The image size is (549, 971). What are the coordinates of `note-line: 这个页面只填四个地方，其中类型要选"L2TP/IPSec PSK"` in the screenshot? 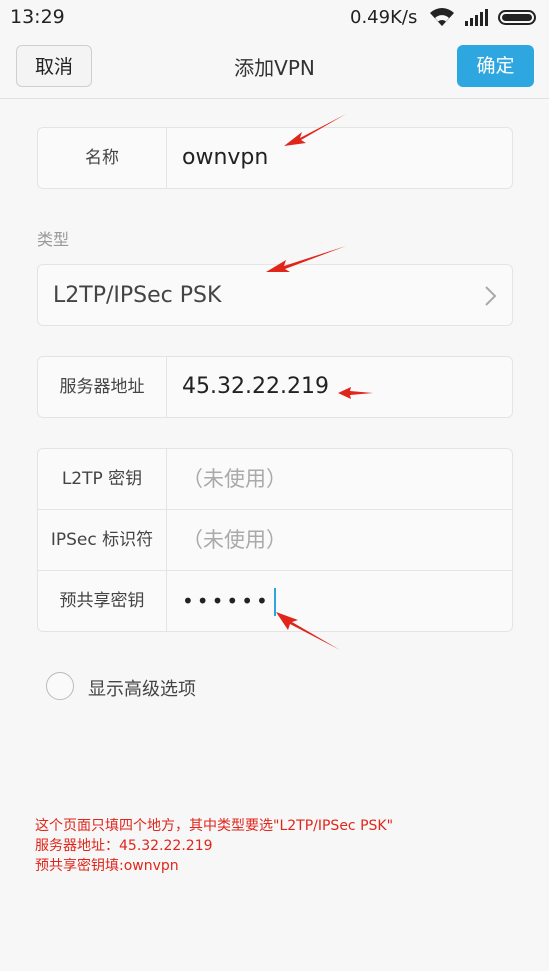 It's located at (214, 826).